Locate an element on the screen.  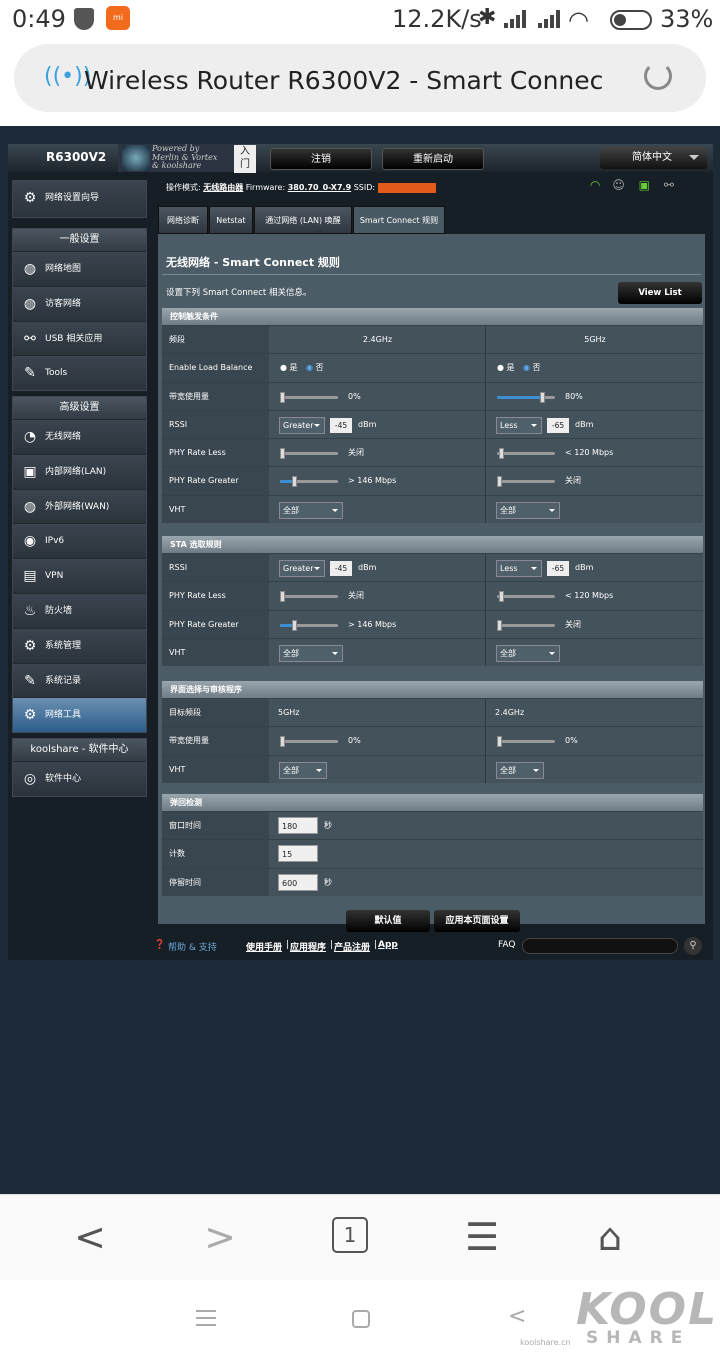
register-link: 产品注册 is located at coordinates (352, 946).